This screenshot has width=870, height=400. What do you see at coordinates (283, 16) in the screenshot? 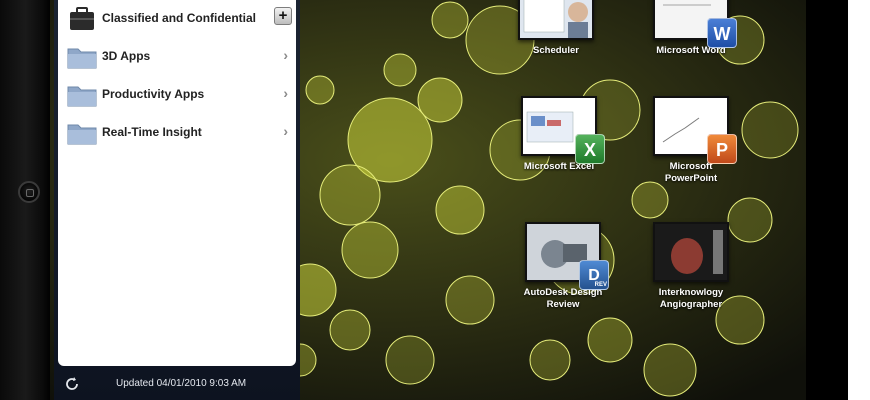
I see `add-button: +` at bounding box center [283, 16].